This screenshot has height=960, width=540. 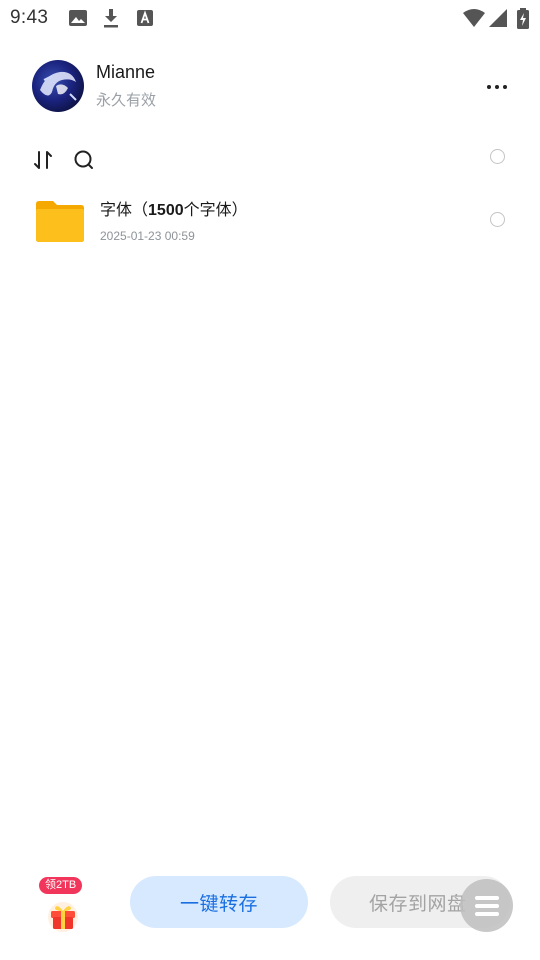 I want to click on select-all-radio, so click(x=497, y=156).